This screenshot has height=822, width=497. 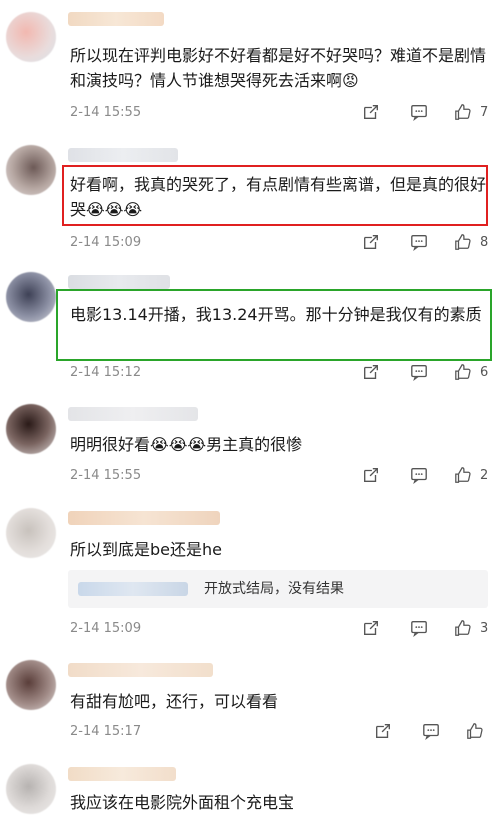 What do you see at coordinates (484, 112) in the screenshot?
I see `like-count: 7` at bounding box center [484, 112].